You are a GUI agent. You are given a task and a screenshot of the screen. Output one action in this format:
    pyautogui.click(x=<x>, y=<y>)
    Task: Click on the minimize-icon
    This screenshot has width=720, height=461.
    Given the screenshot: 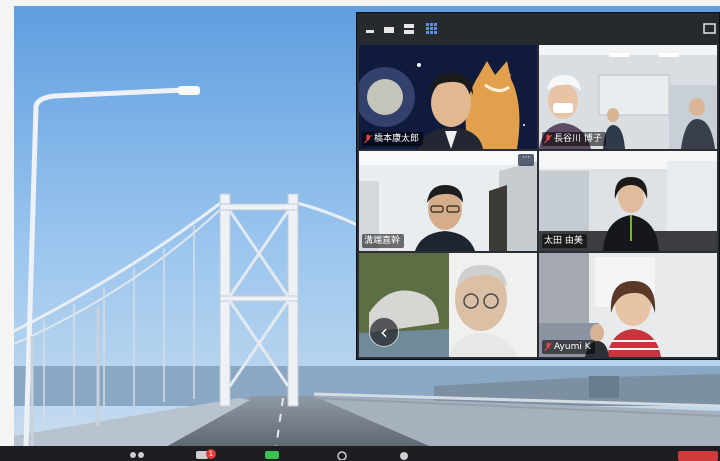 What is the action you would take?
    pyautogui.click(x=370, y=29)
    